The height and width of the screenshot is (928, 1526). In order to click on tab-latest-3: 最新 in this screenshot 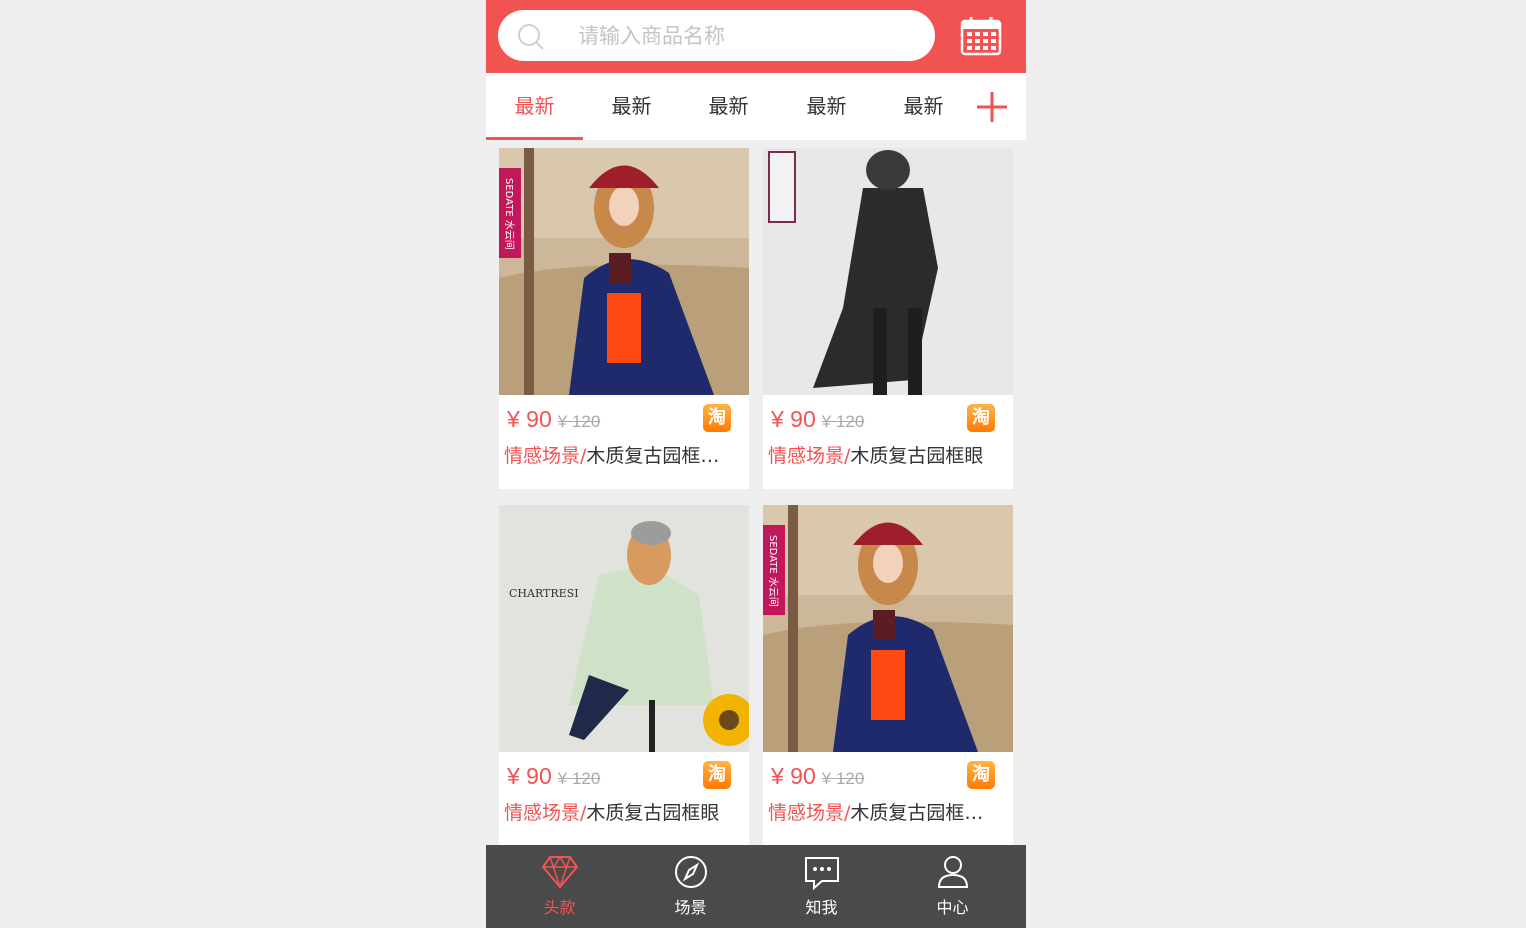, I will do `click(728, 106)`.